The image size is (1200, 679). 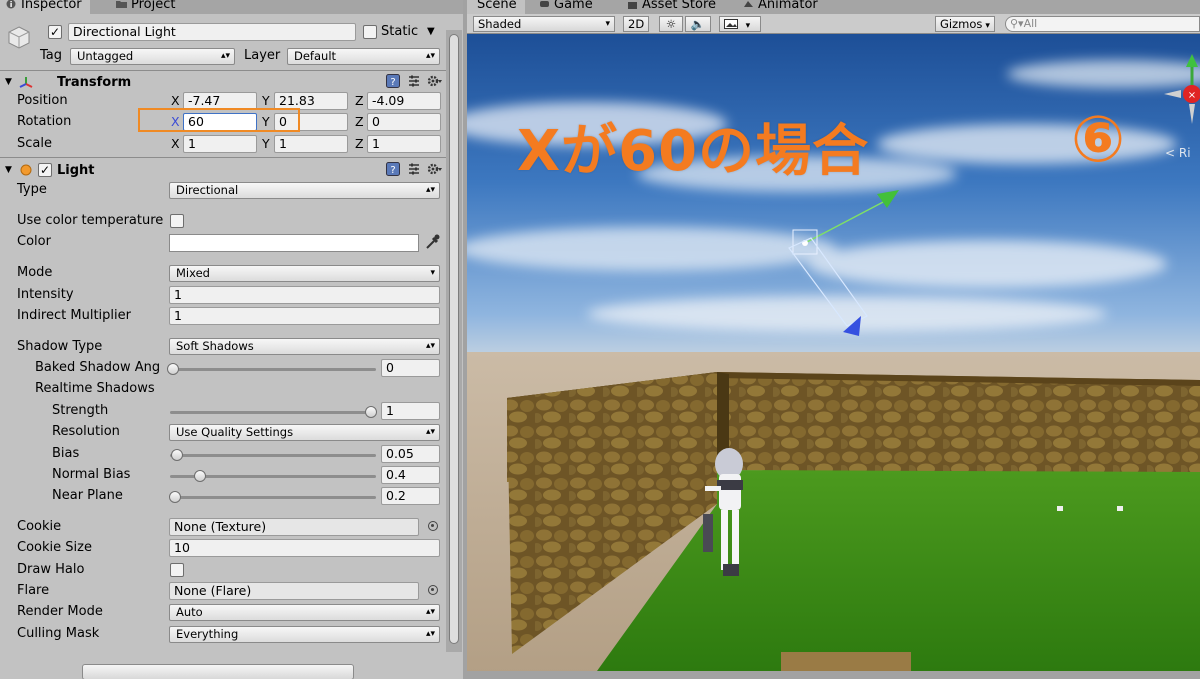 I want to click on light-enabled-checkbox: ✓, so click(x=45, y=170).